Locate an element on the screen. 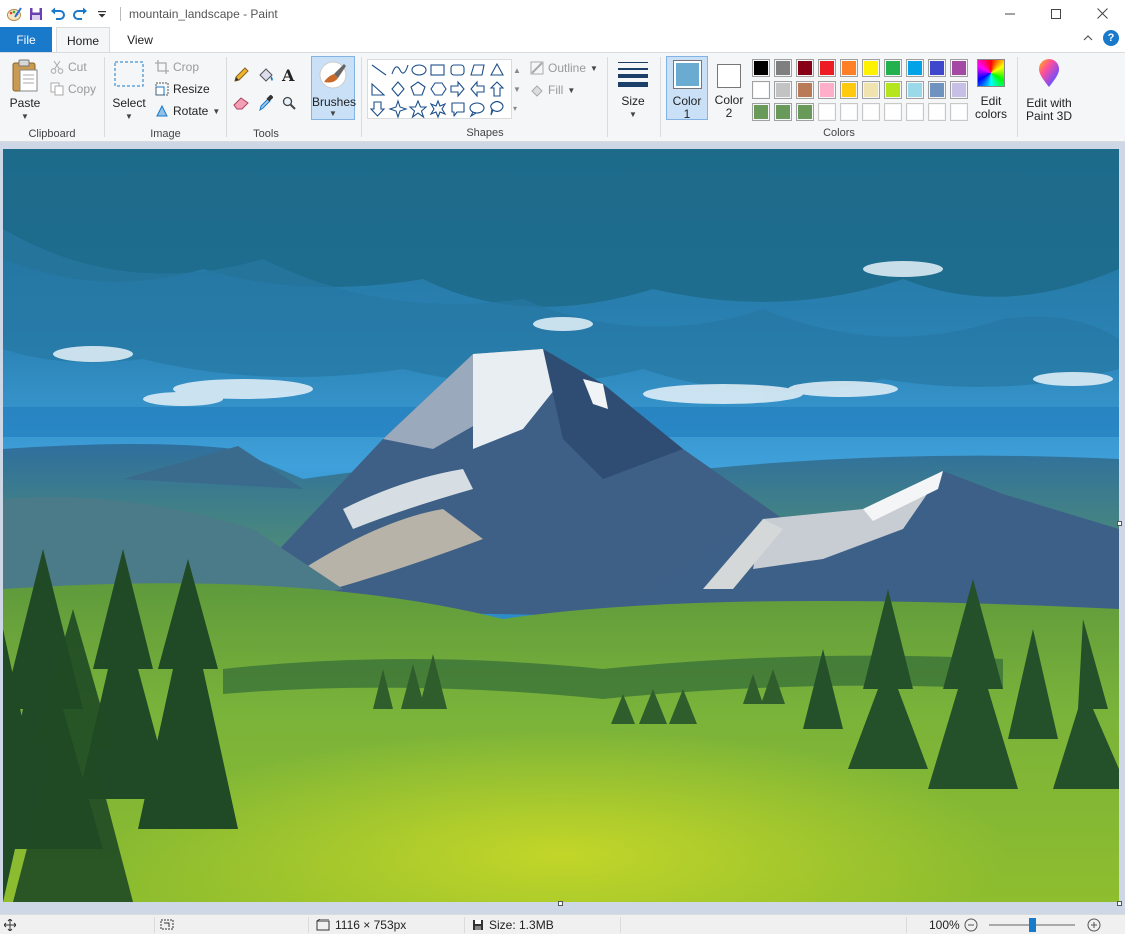 The image size is (1125, 934). paste-button: Paste ▼ is located at coordinates (25, 91).